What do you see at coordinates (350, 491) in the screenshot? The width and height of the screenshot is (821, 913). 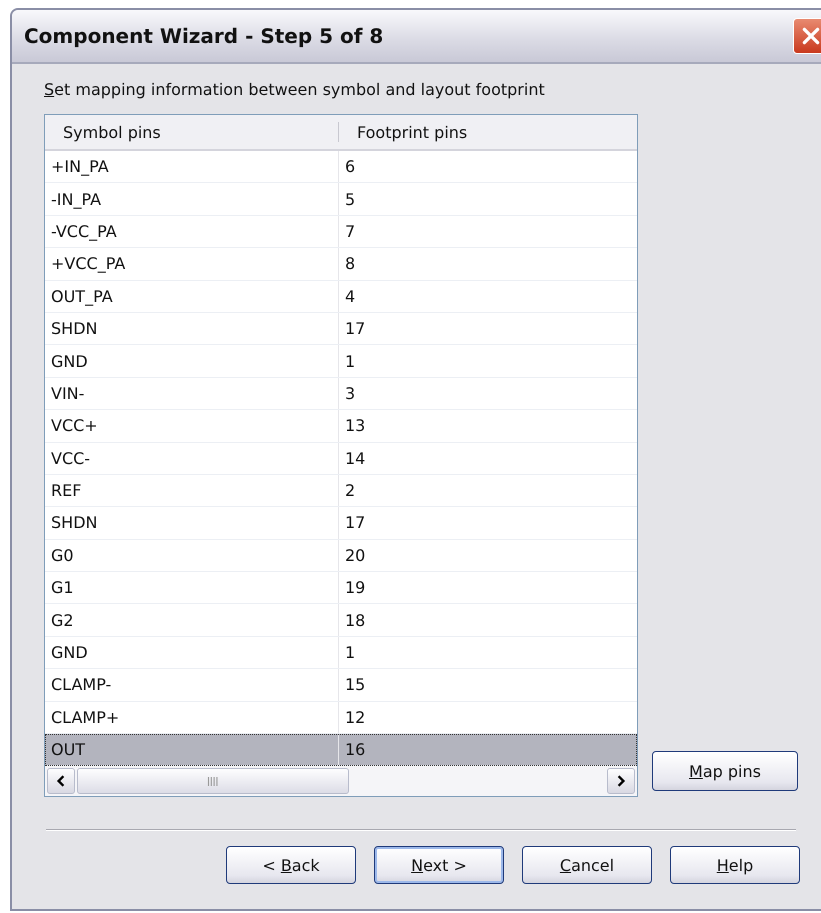 I see `table-cell-text: 2` at bounding box center [350, 491].